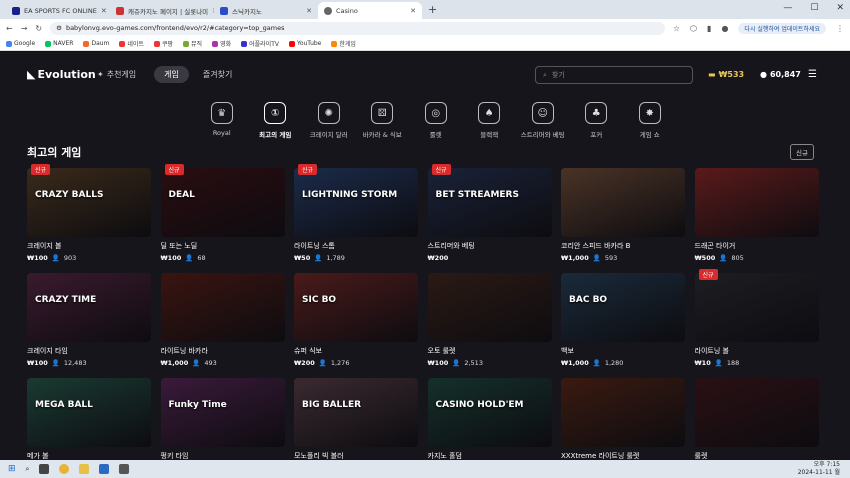  What do you see at coordinates (89, 307) in the screenshot?
I see `game-thumbnail: CRAZY TIME` at bounding box center [89, 307].